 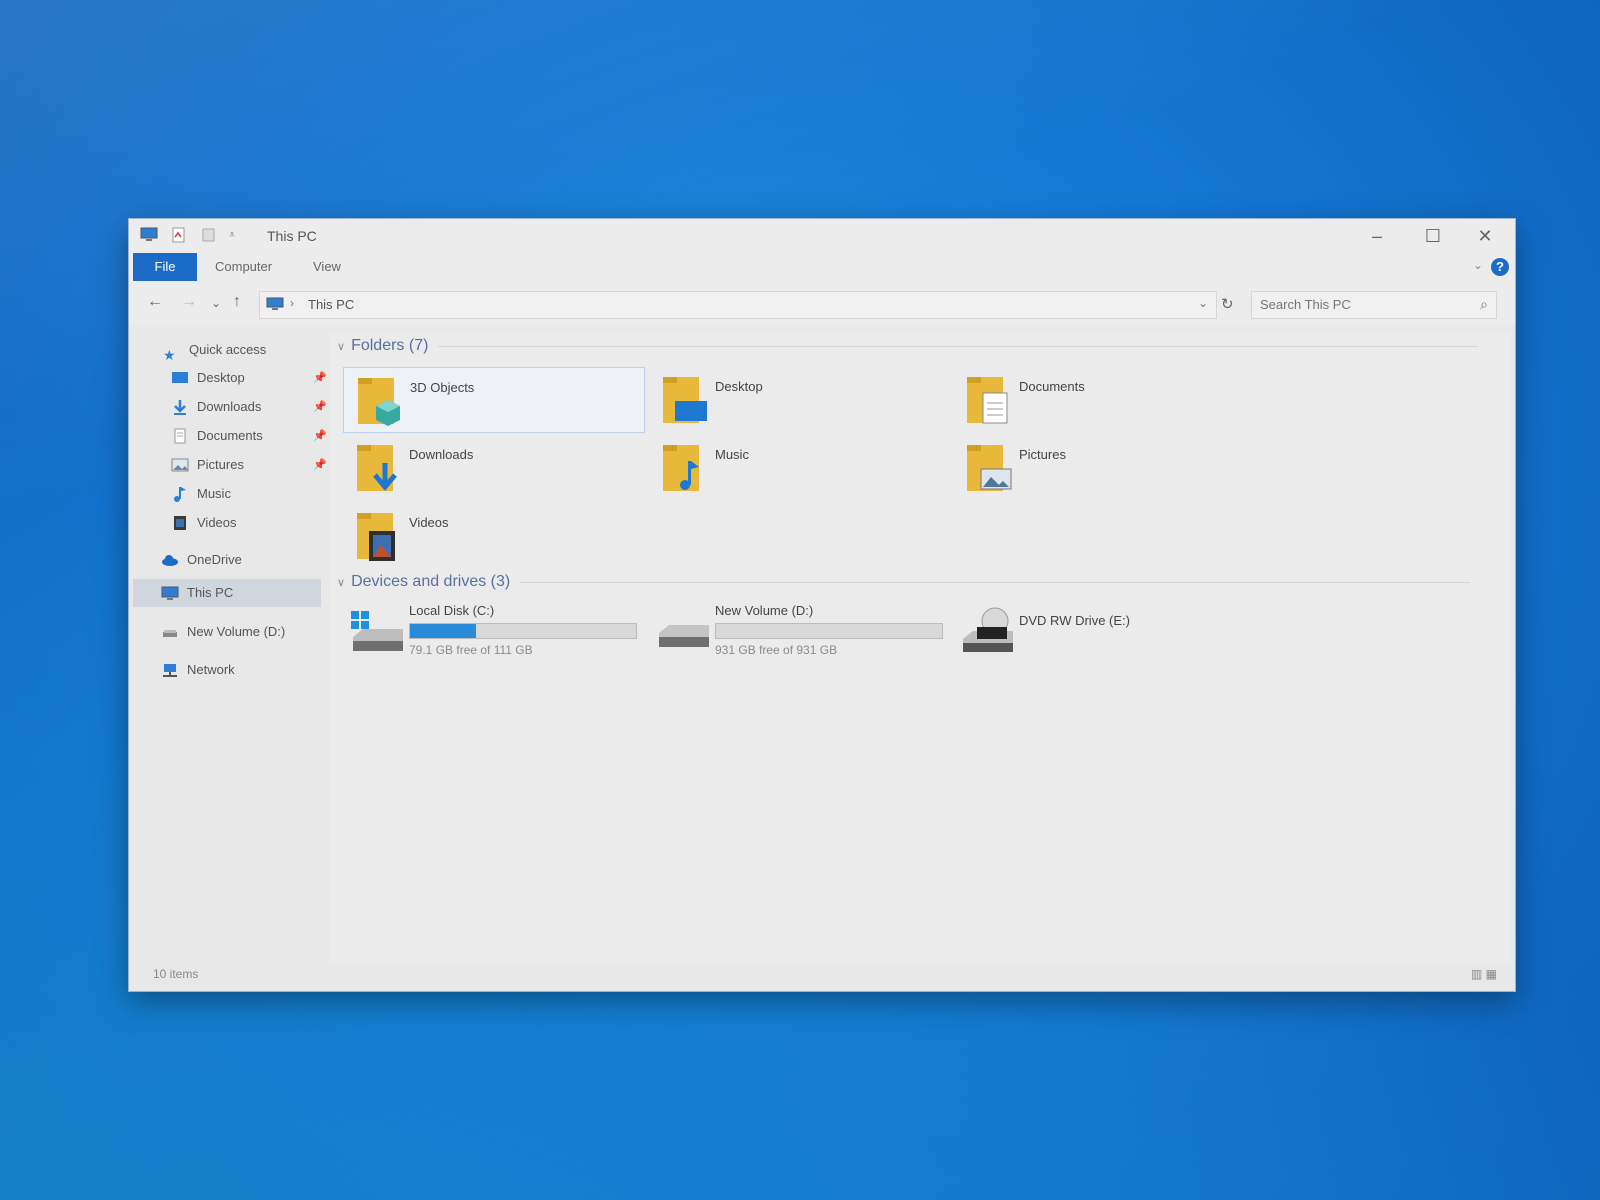 What do you see at coordinates (180, 407) in the screenshot?
I see `download-arrow-icon` at bounding box center [180, 407].